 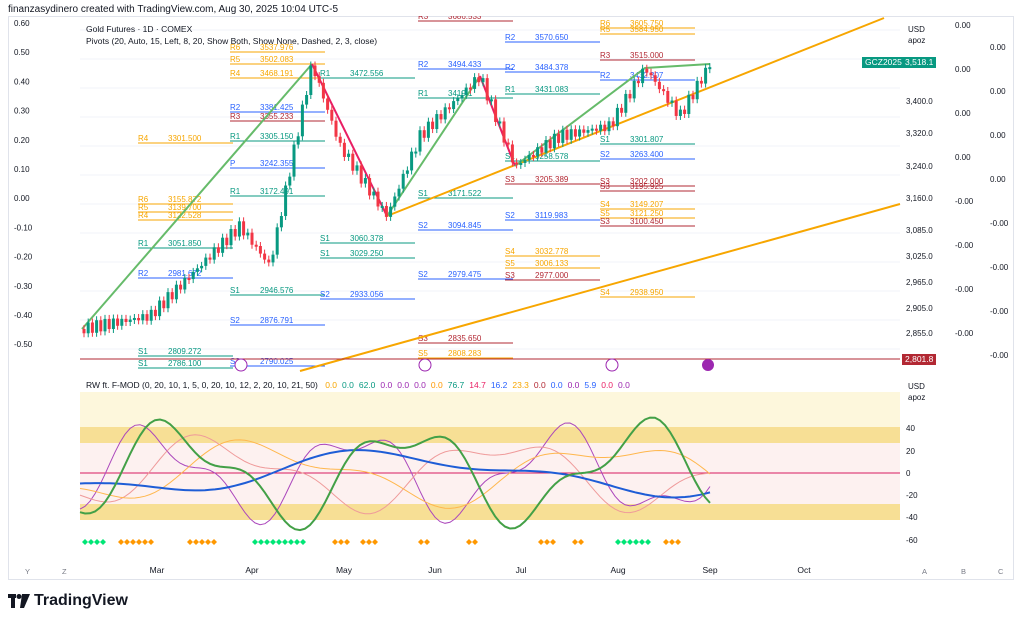 What do you see at coordinates (912, 495) in the screenshot?
I see `indicator-tick-label: -20` at bounding box center [912, 495].